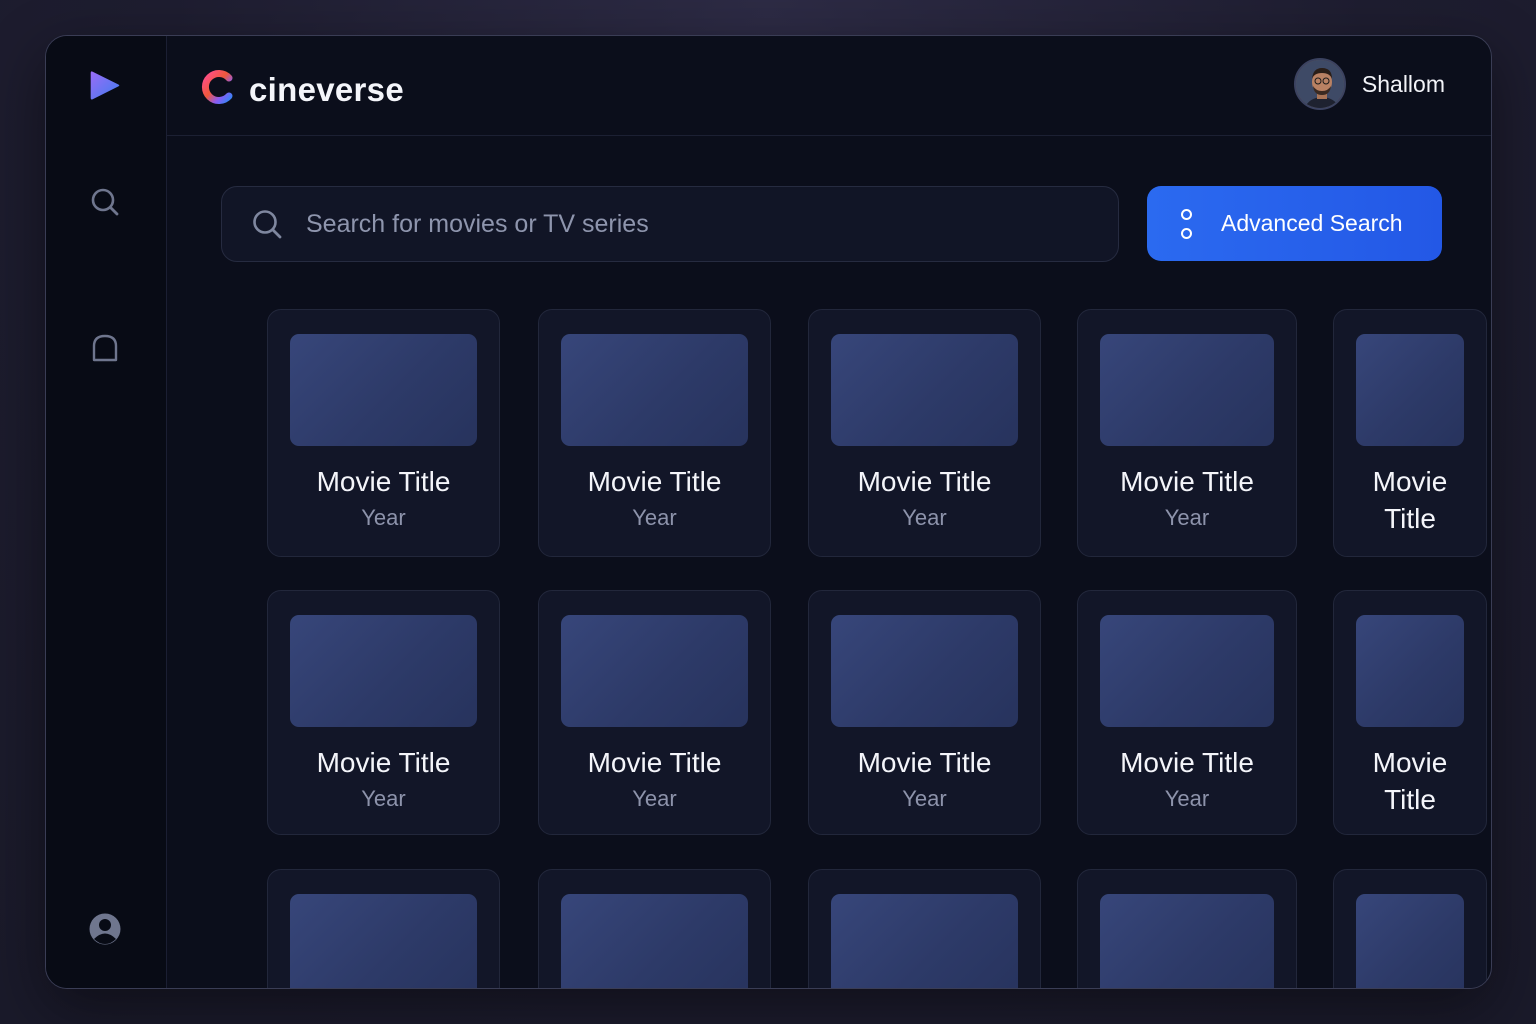 Image resolution: width=1536 pixels, height=1024 pixels. Describe the element at coordinates (105, 202) in the screenshot. I see `search-icon` at that location.